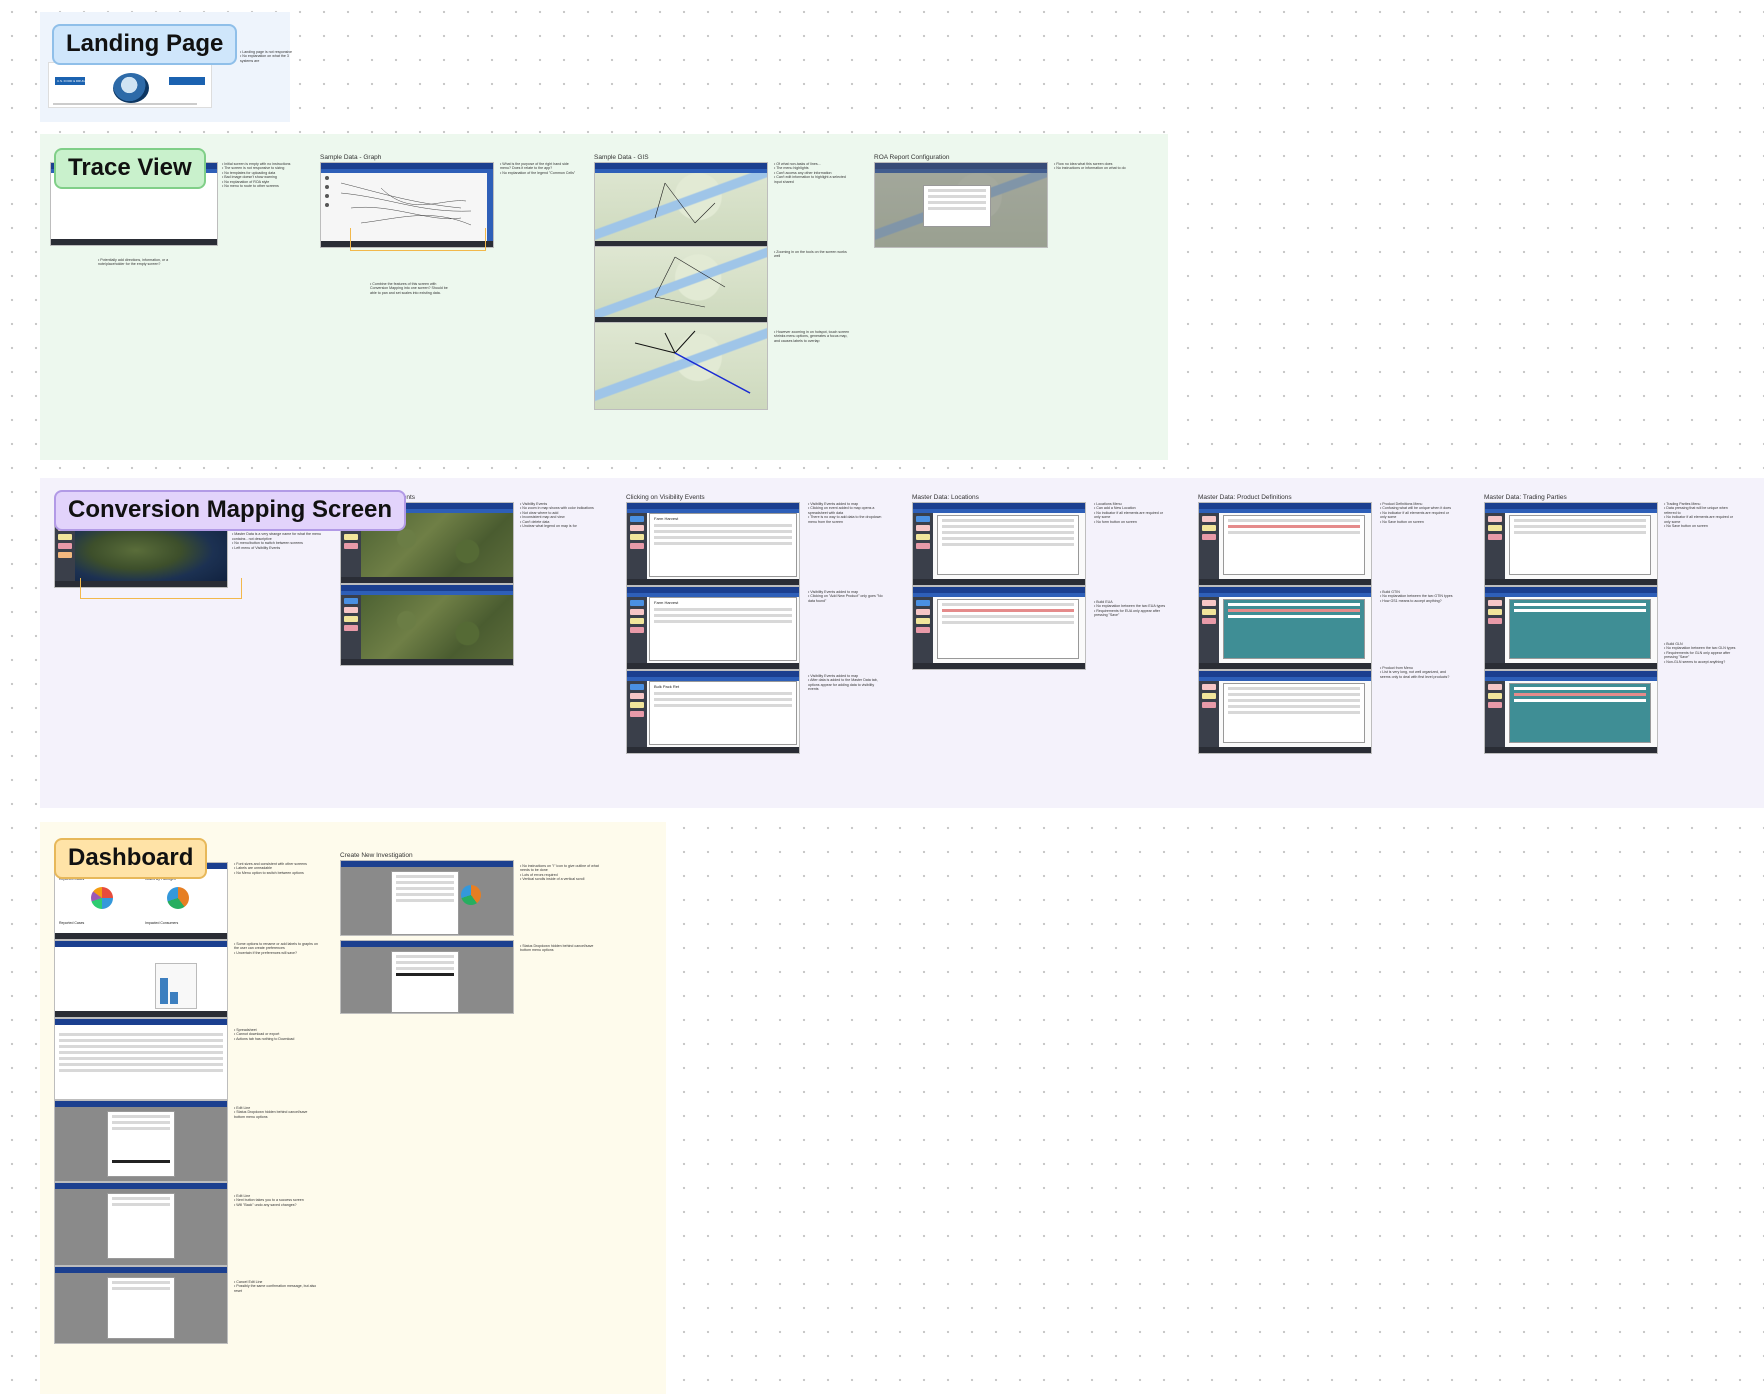  I want to click on roa-config-dialog, so click(957, 206).